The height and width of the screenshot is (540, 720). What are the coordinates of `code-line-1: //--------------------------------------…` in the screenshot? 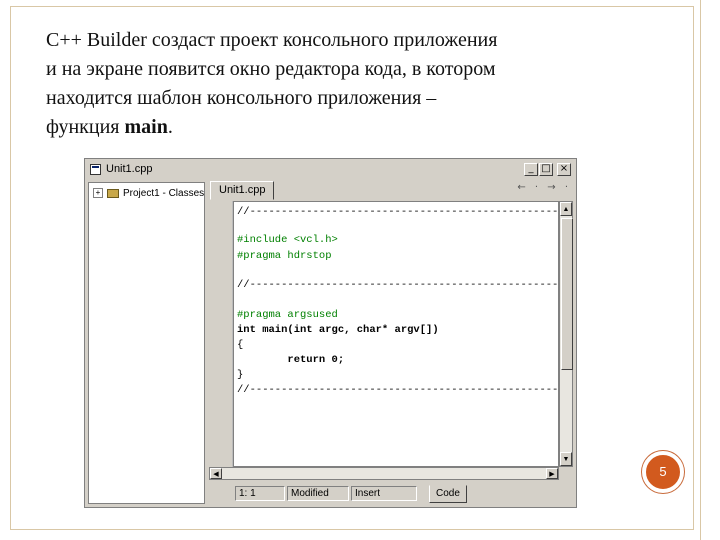 It's located at (398, 212).